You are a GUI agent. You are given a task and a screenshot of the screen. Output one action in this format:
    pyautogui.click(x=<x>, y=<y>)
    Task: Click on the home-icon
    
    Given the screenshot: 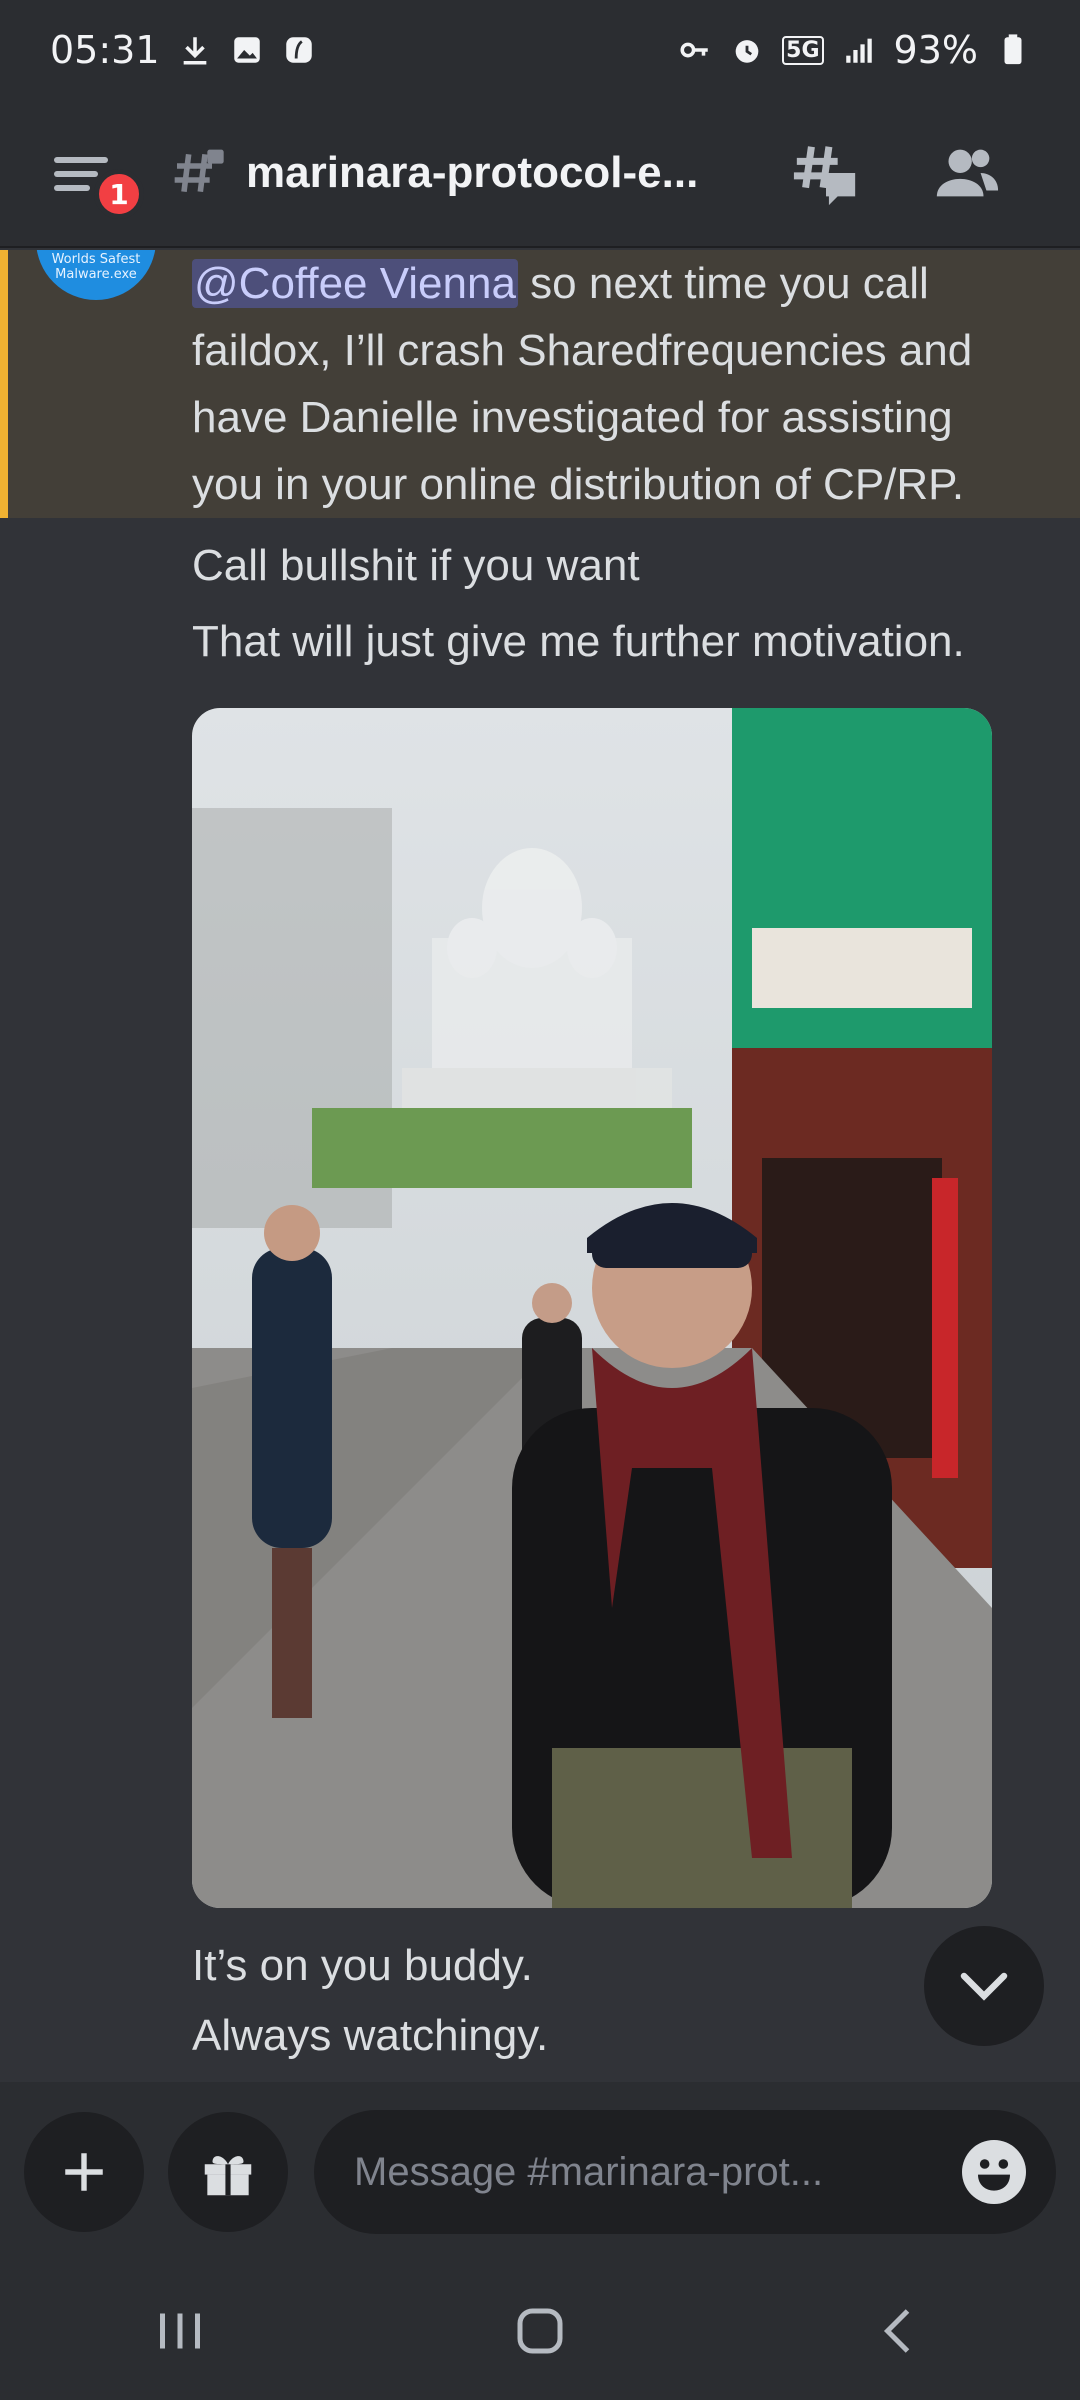 What is the action you would take?
    pyautogui.click(x=540, y=2331)
    